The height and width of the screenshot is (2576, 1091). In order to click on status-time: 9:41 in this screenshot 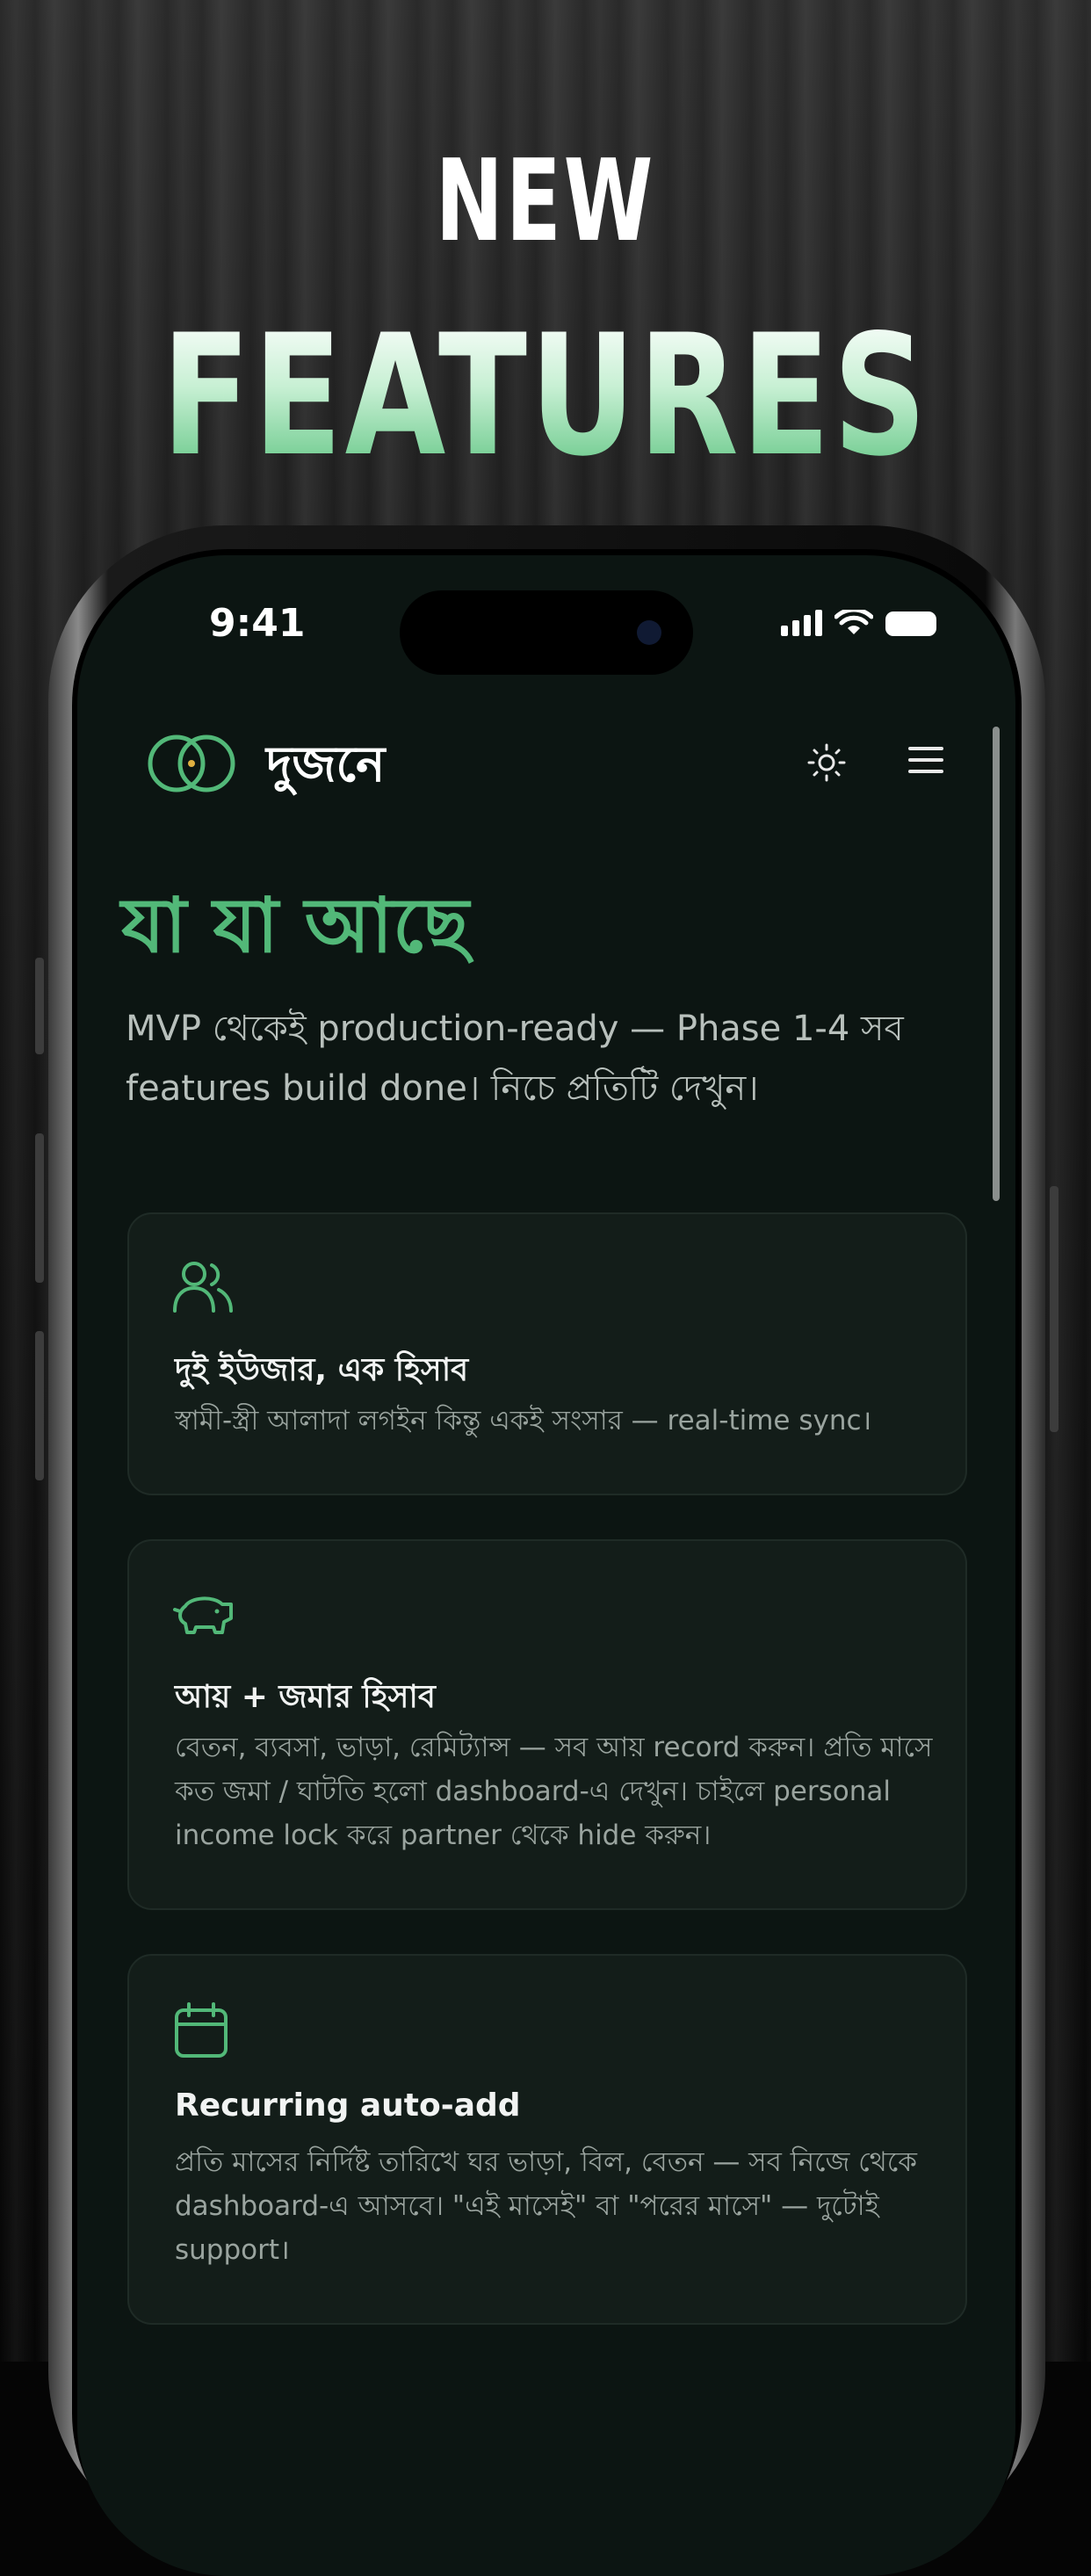, I will do `click(258, 623)`.